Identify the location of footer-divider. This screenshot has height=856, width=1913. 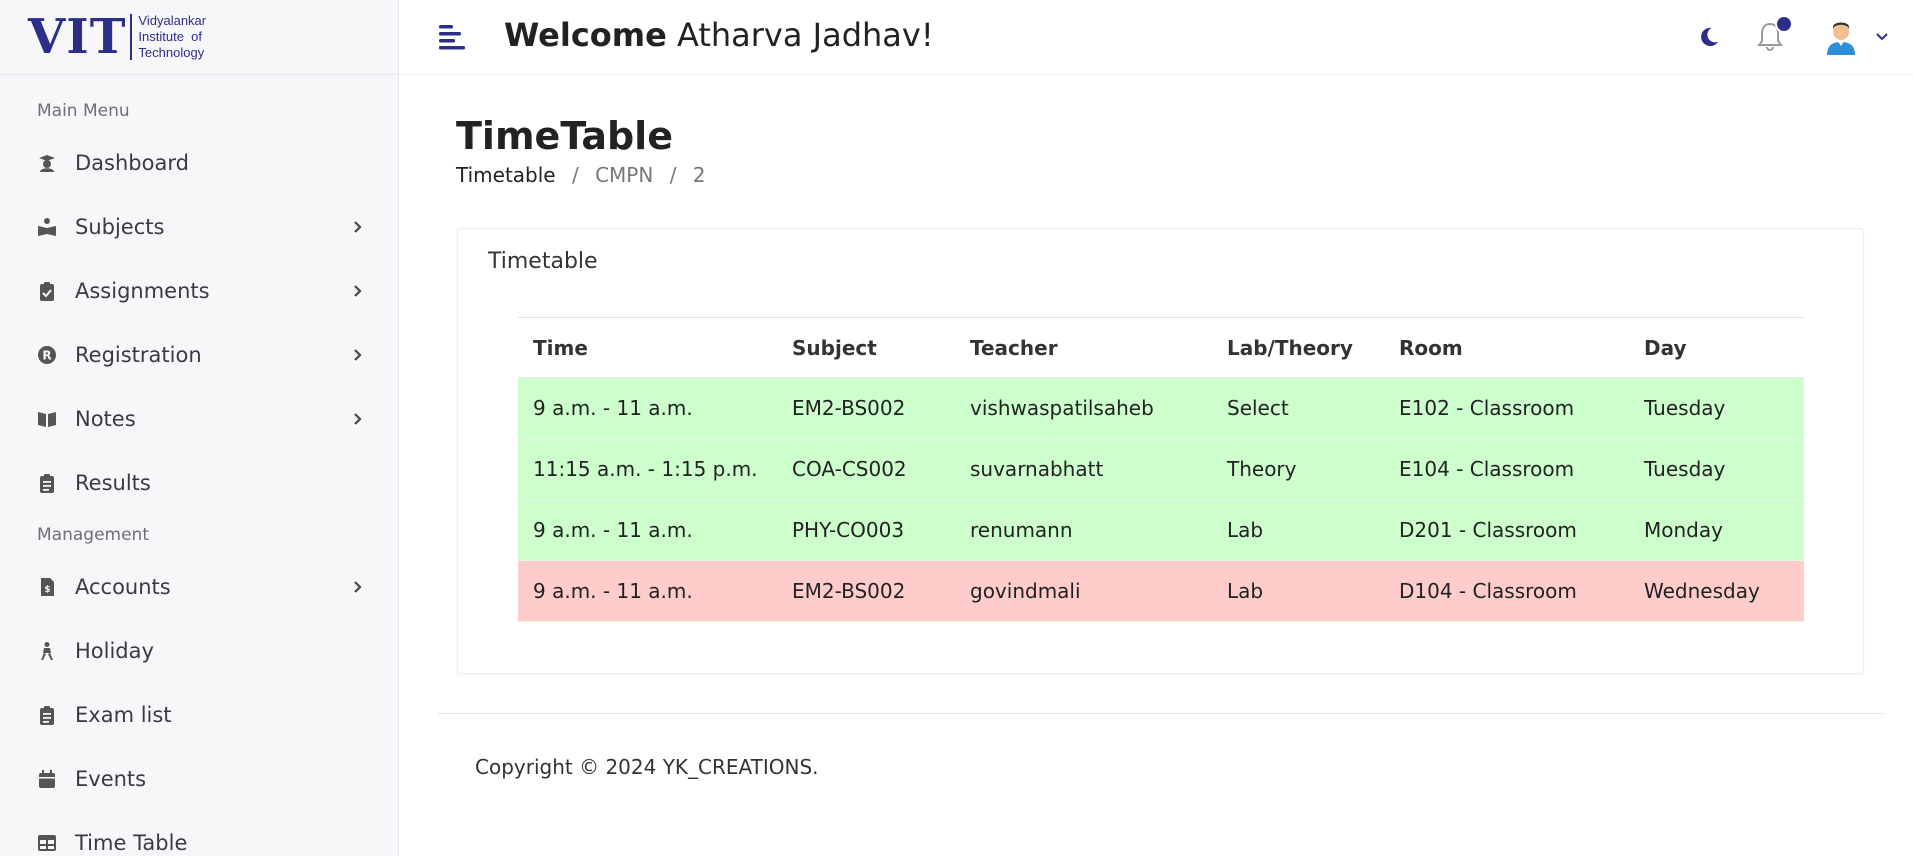
(1161, 713).